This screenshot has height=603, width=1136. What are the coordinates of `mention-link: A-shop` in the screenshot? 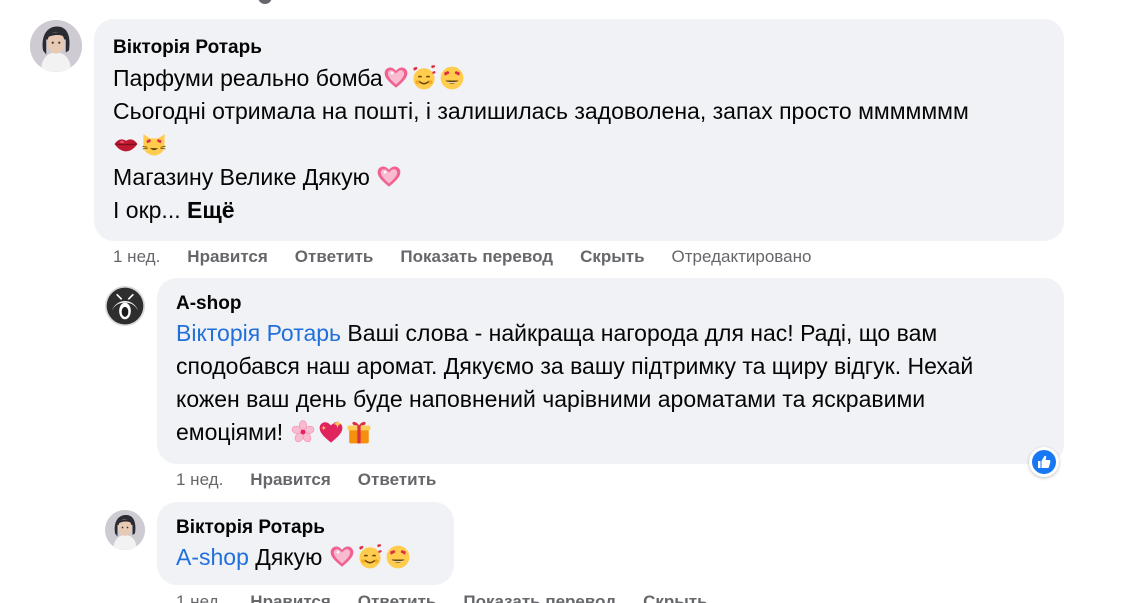 It's located at (212, 557).